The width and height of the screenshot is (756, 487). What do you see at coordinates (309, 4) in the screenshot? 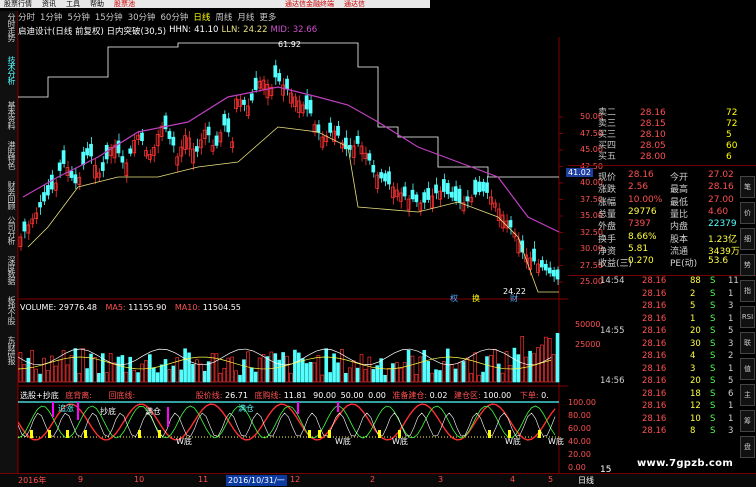
I see `promo-link-left: 通达信金融终端` at bounding box center [309, 4].